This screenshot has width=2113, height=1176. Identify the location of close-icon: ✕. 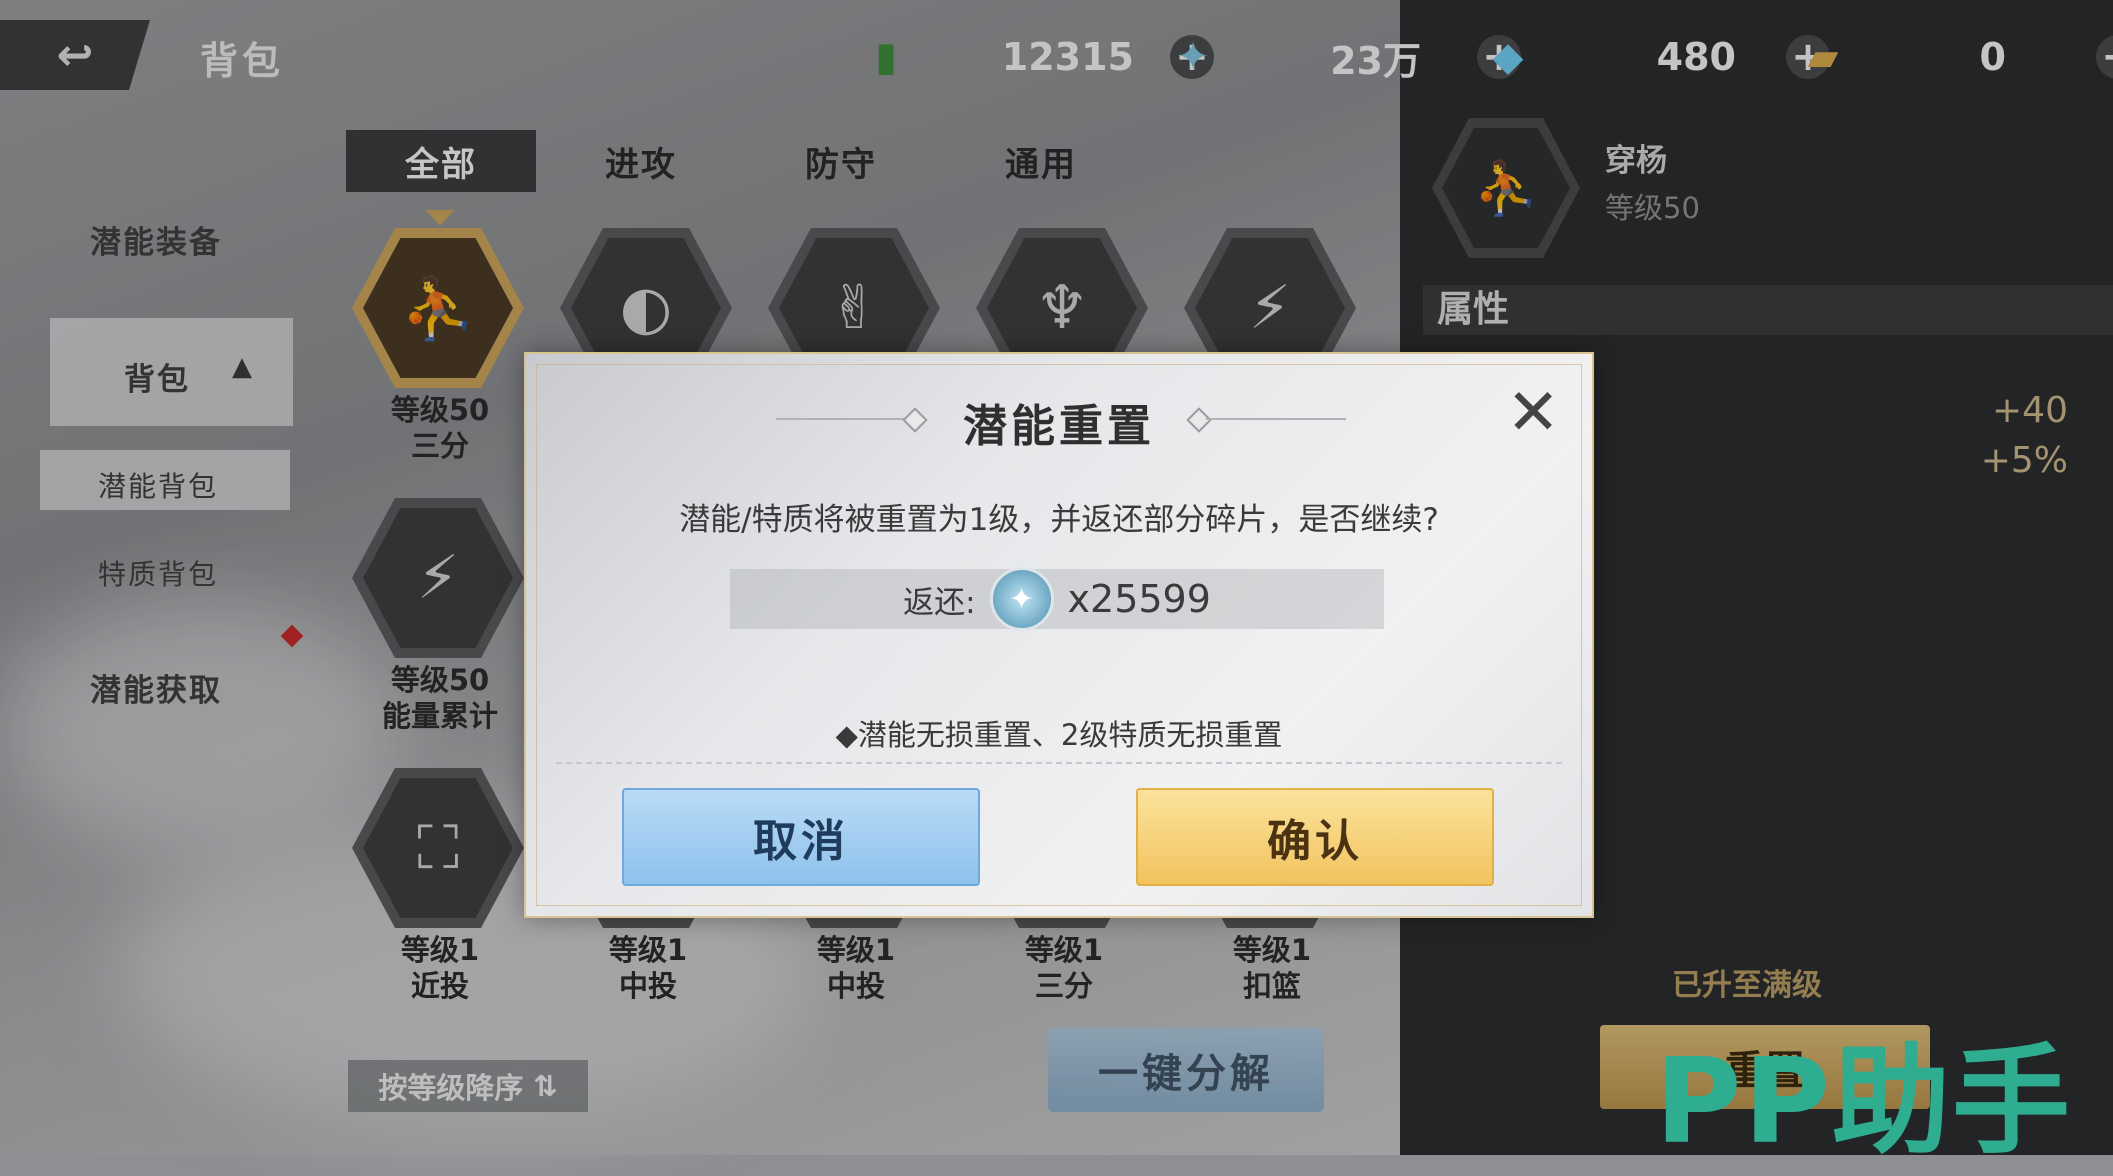
(1533, 413).